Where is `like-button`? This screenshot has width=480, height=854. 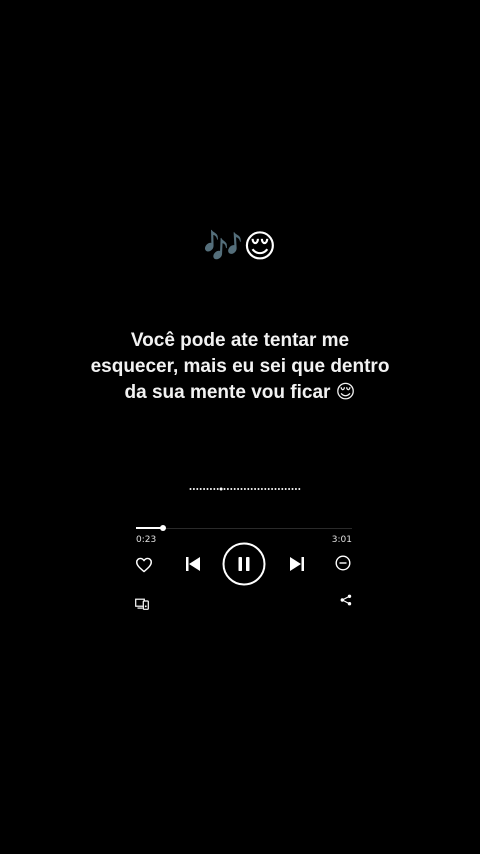
like-button is located at coordinates (144, 565).